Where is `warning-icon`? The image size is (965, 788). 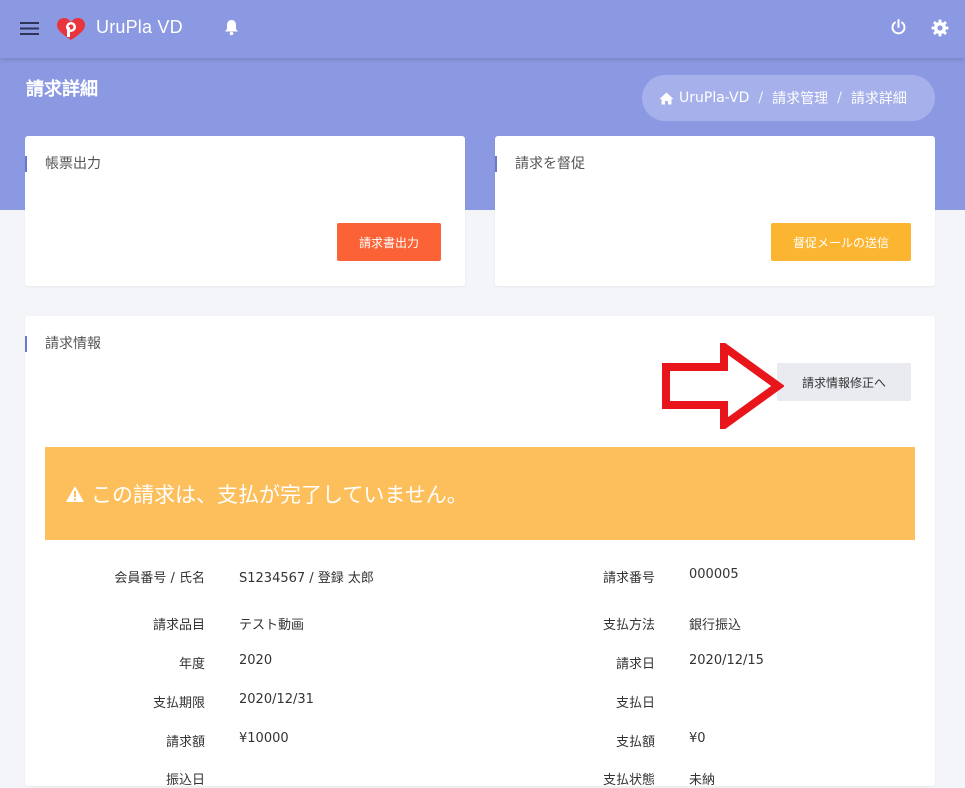
warning-icon is located at coordinates (75, 493).